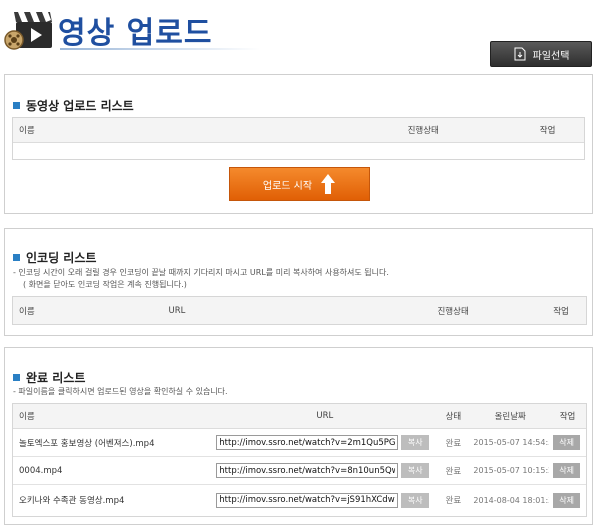 Image resolution: width=600 pixels, height=530 pixels. I want to click on film-clapper-icon, so click(30, 30).